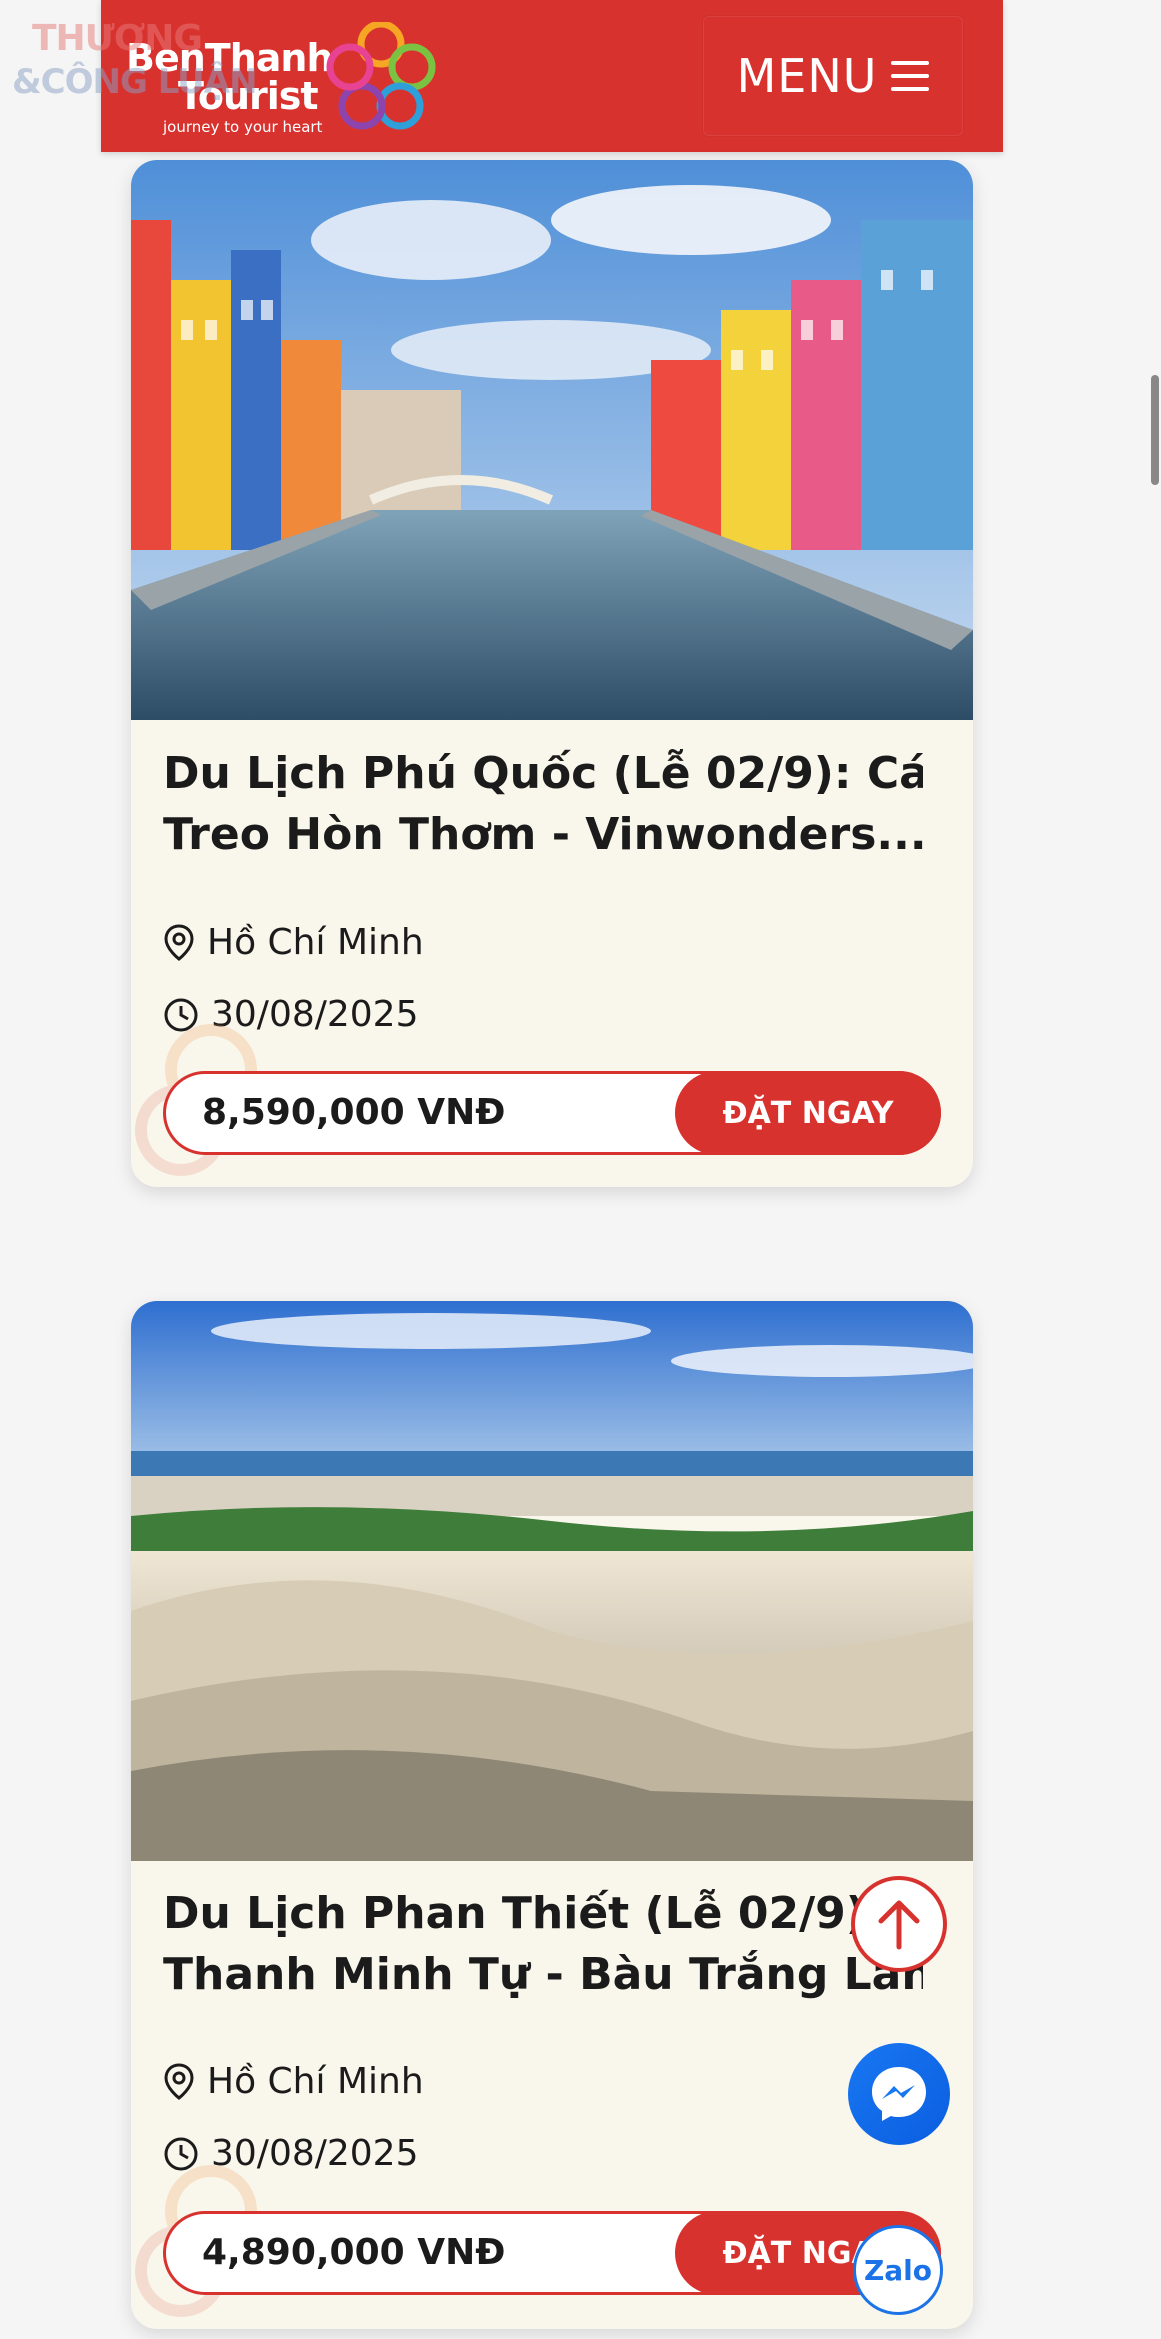  Describe the element at coordinates (354, 1112) in the screenshot. I see `price-text: 8,590,000 VNĐ` at that location.